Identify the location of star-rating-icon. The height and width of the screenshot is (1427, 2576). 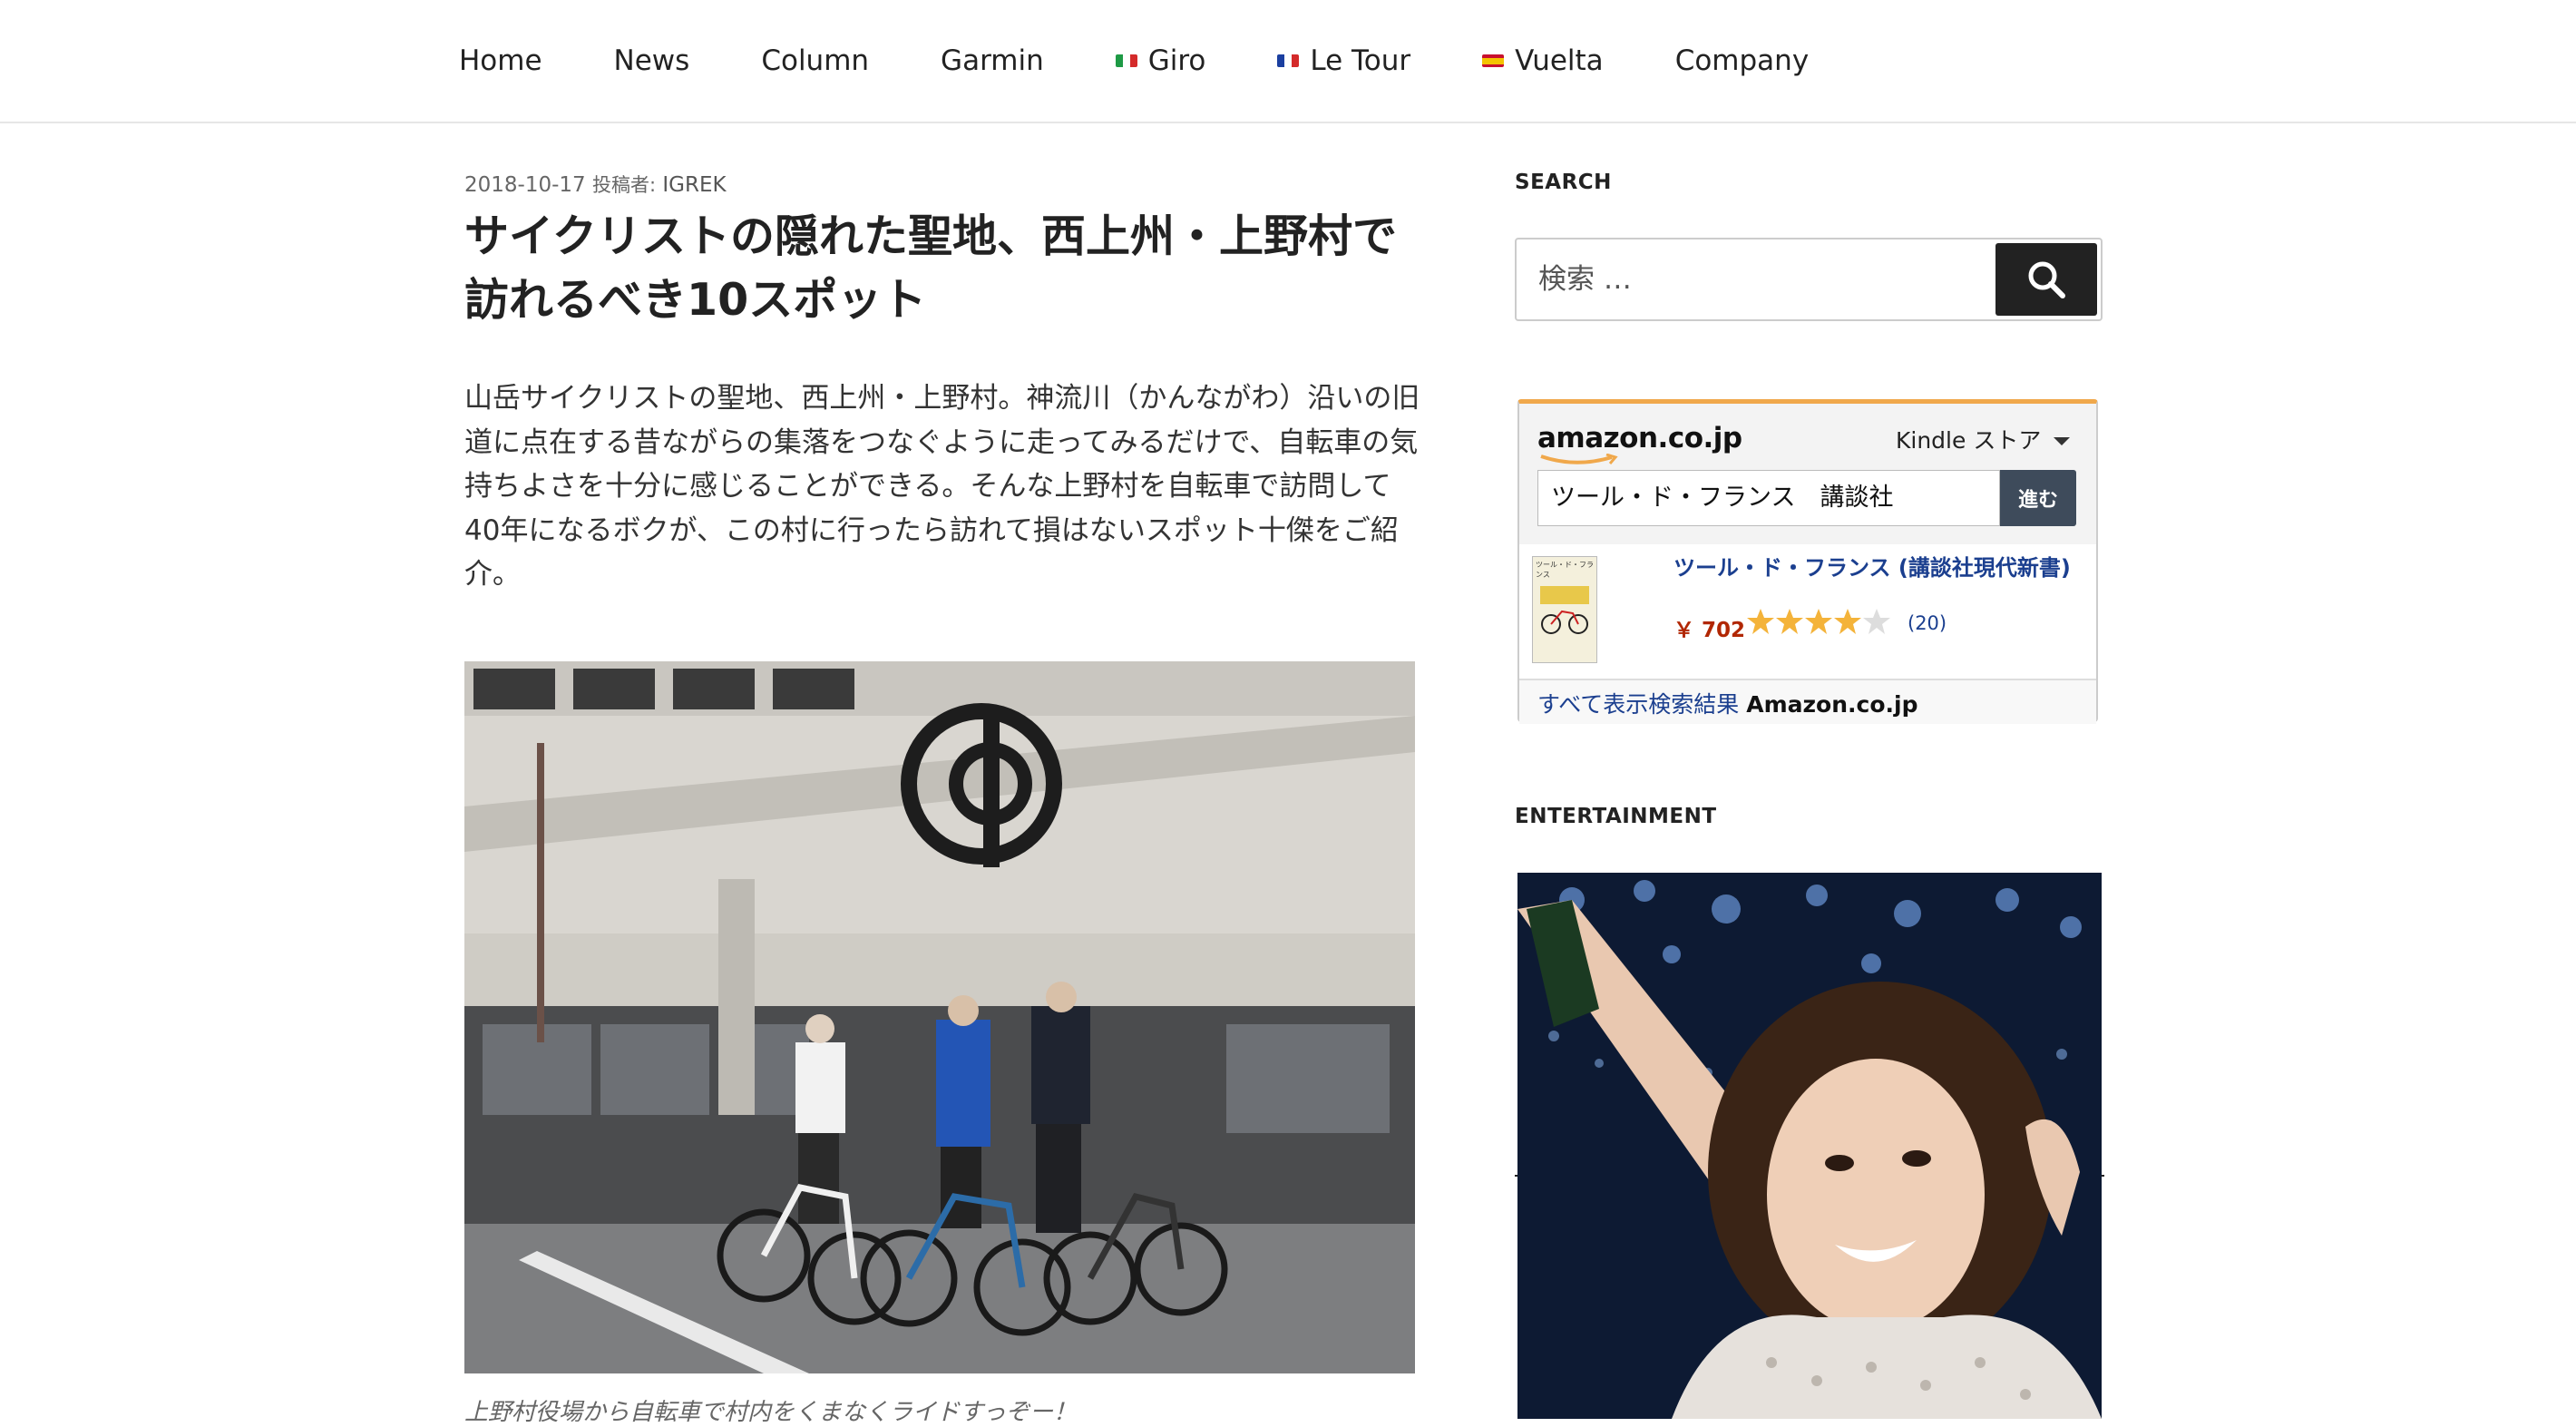
(1818, 622).